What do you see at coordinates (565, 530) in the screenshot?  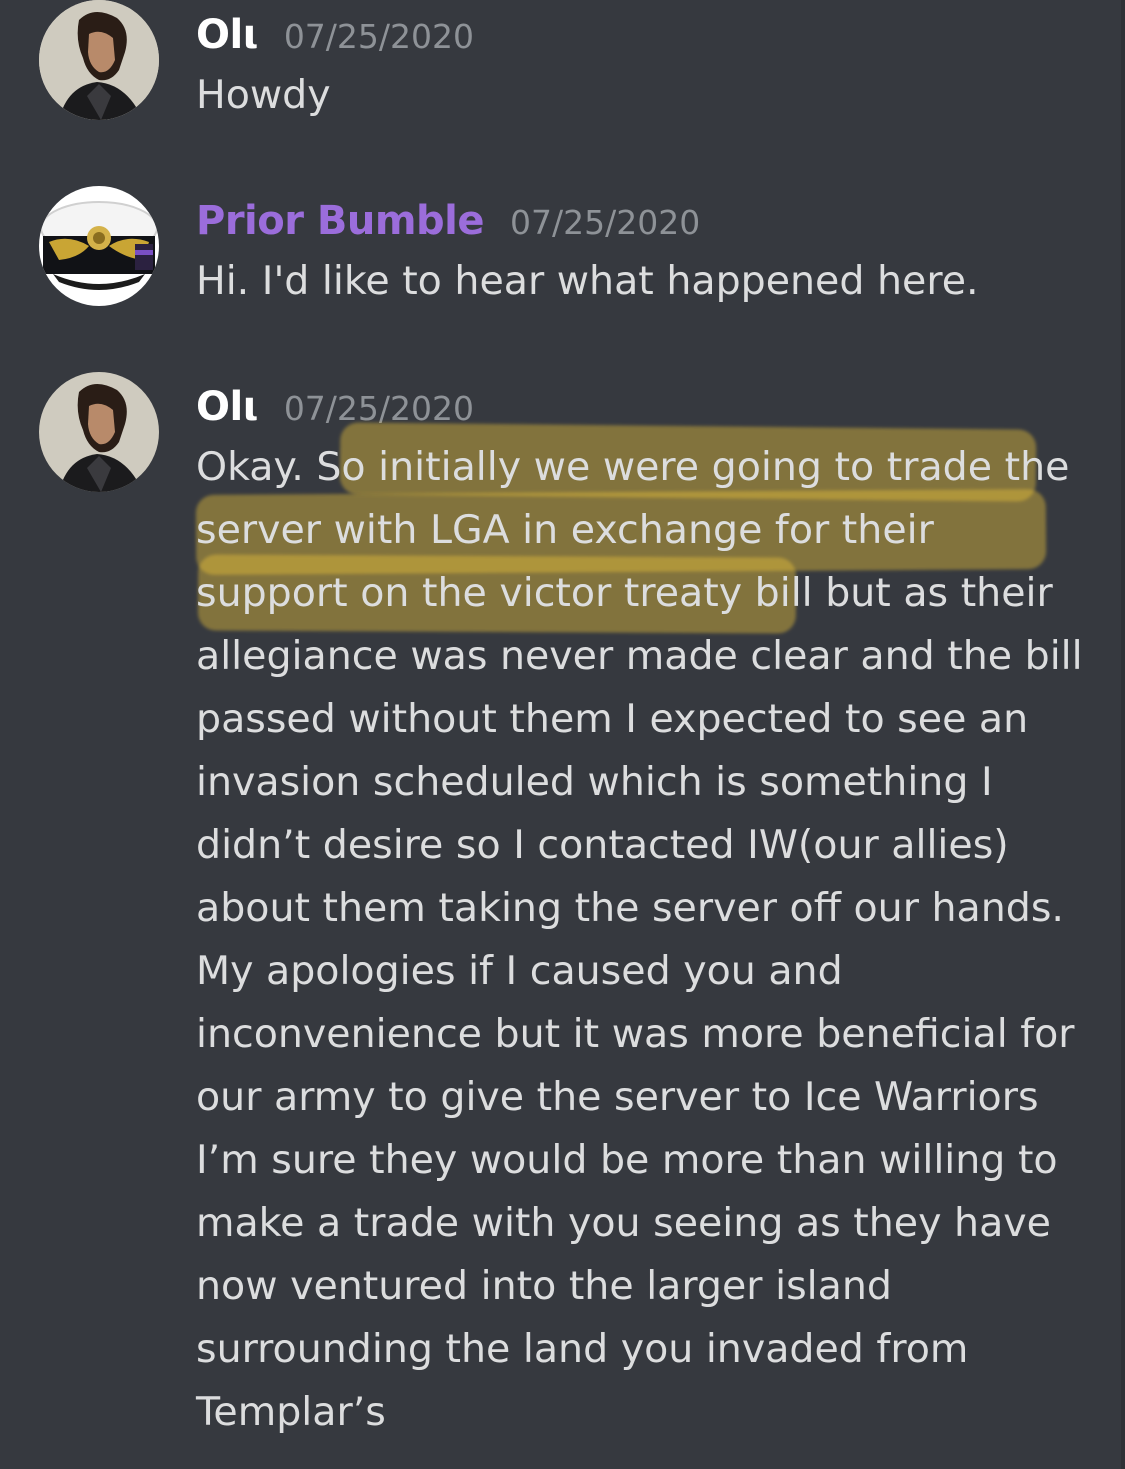 I see `message-line: server with LGA in exchange for their` at bounding box center [565, 530].